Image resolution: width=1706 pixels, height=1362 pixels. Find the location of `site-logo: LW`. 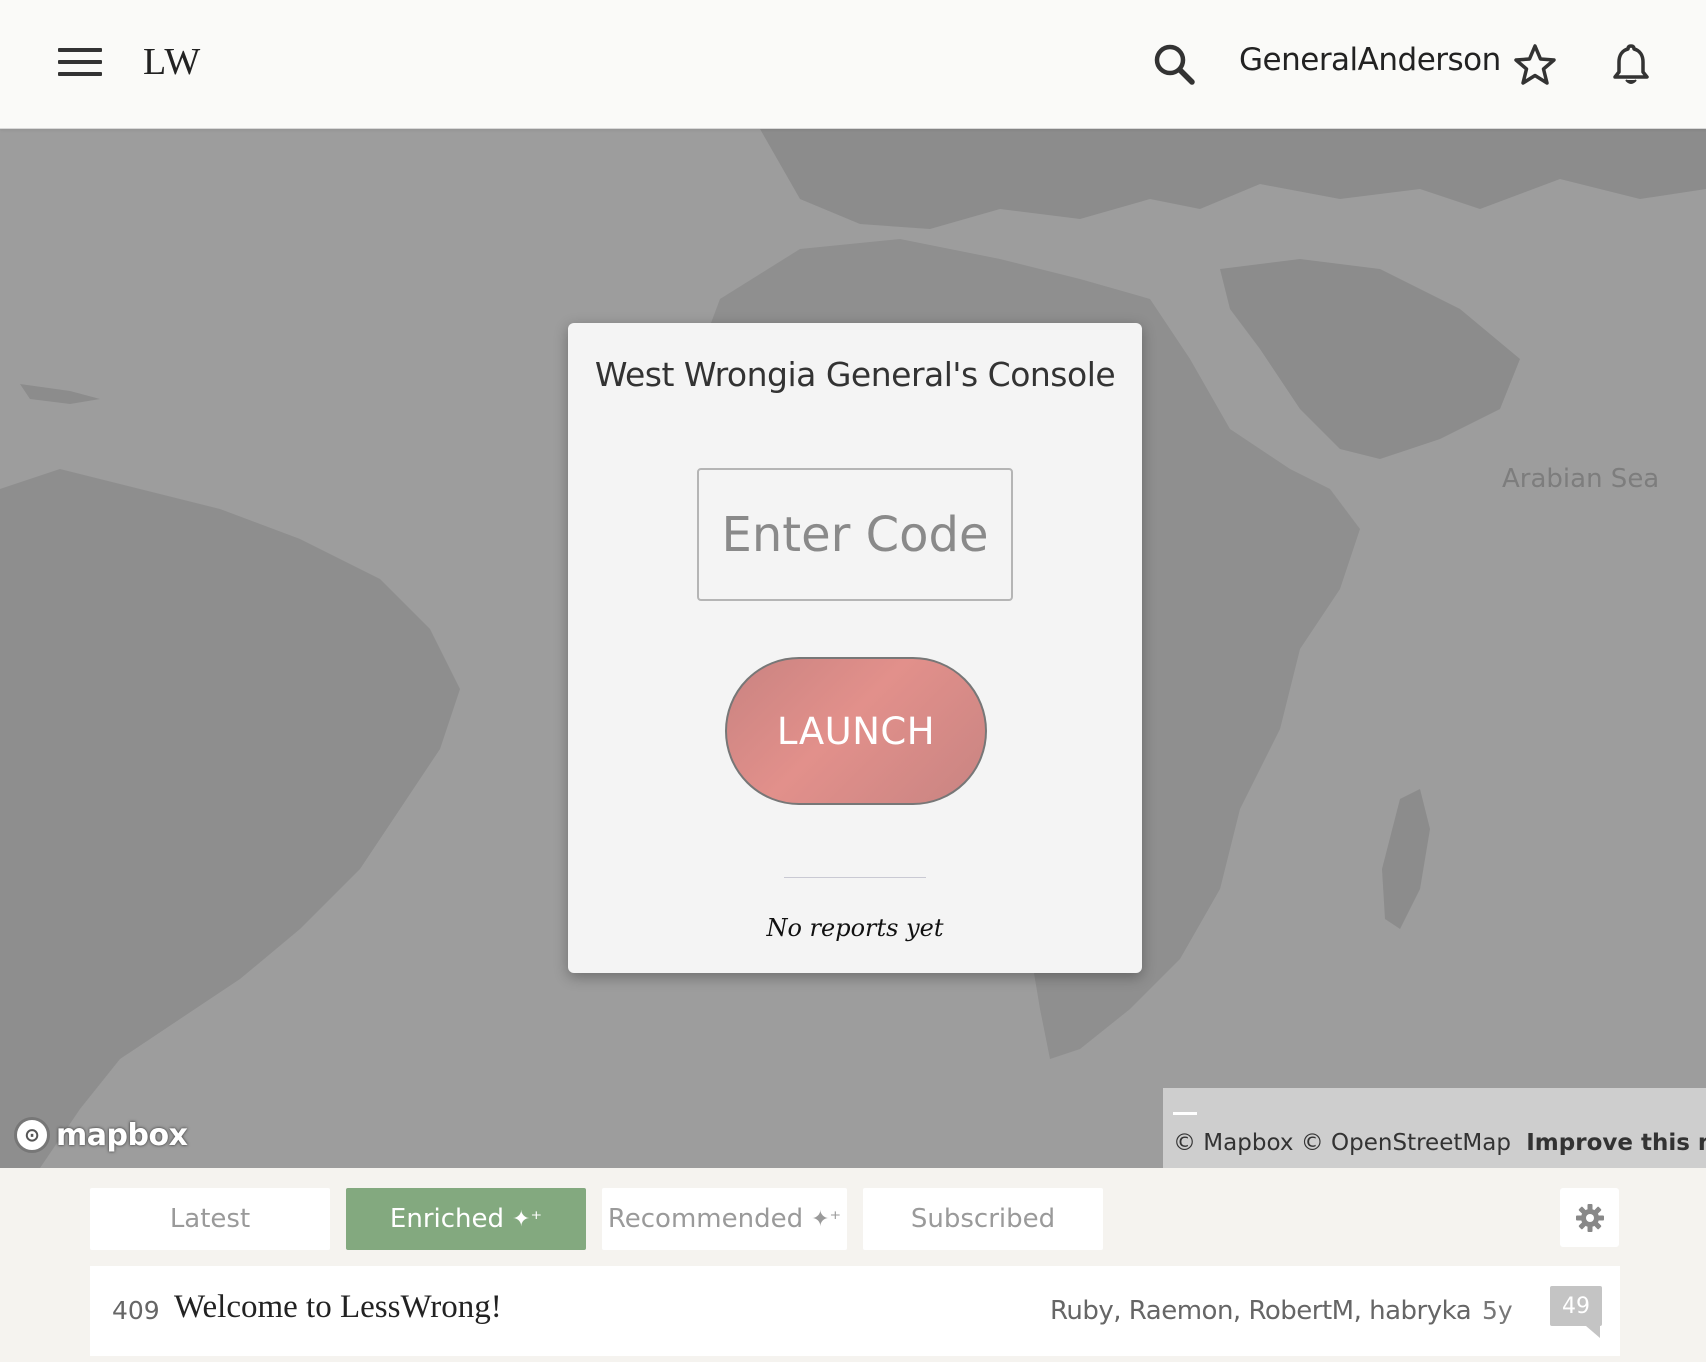

site-logo: LW is located at coordinates (172, 62).